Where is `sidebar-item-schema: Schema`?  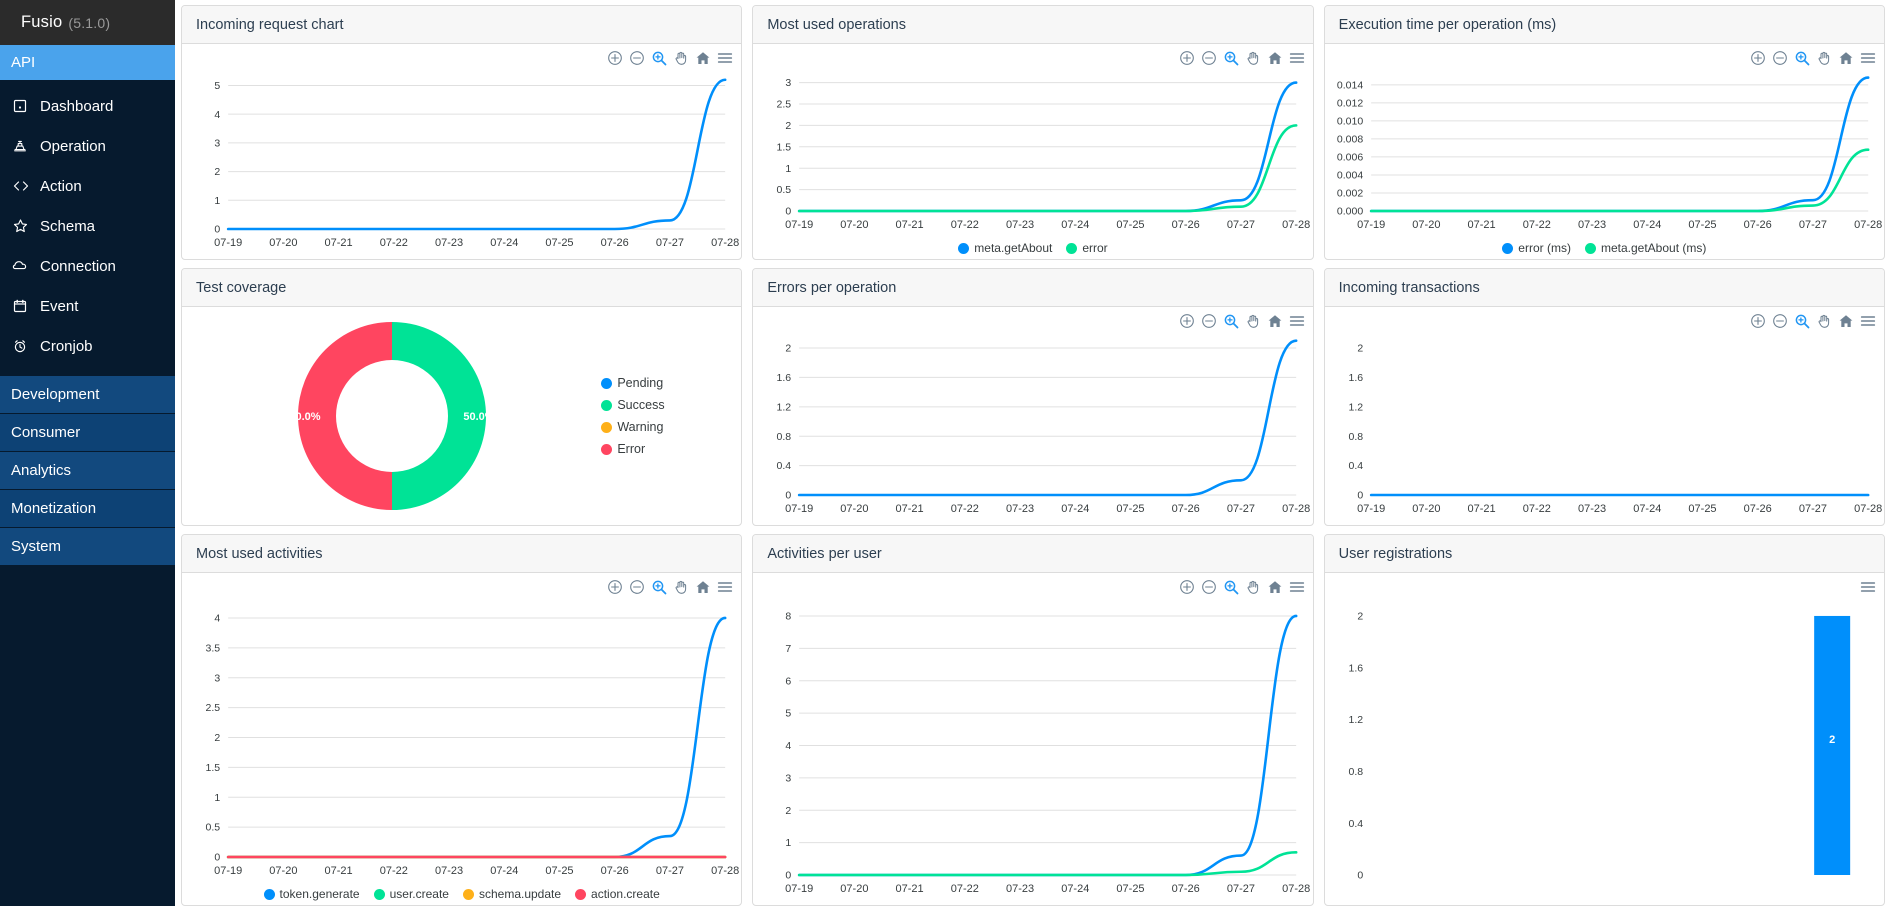
sidebar-item-schema: Schema is located at coordinates (87, 226).